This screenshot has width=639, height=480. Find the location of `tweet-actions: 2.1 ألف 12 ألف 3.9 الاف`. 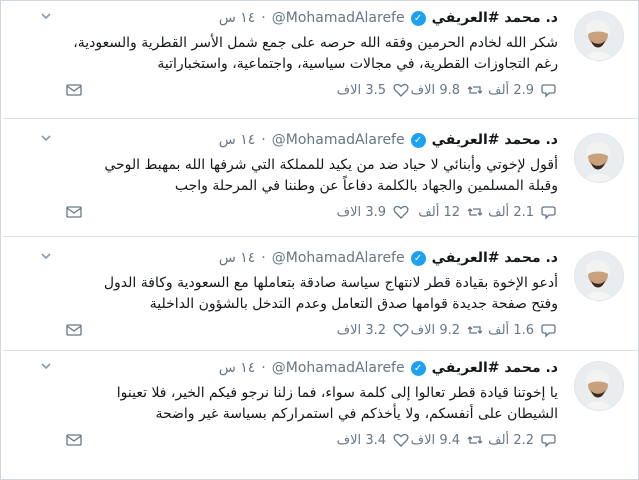

tweet-actions: 2.1 ألف 12 ألف 3.9 الاف is located at coordinates (447, 212).